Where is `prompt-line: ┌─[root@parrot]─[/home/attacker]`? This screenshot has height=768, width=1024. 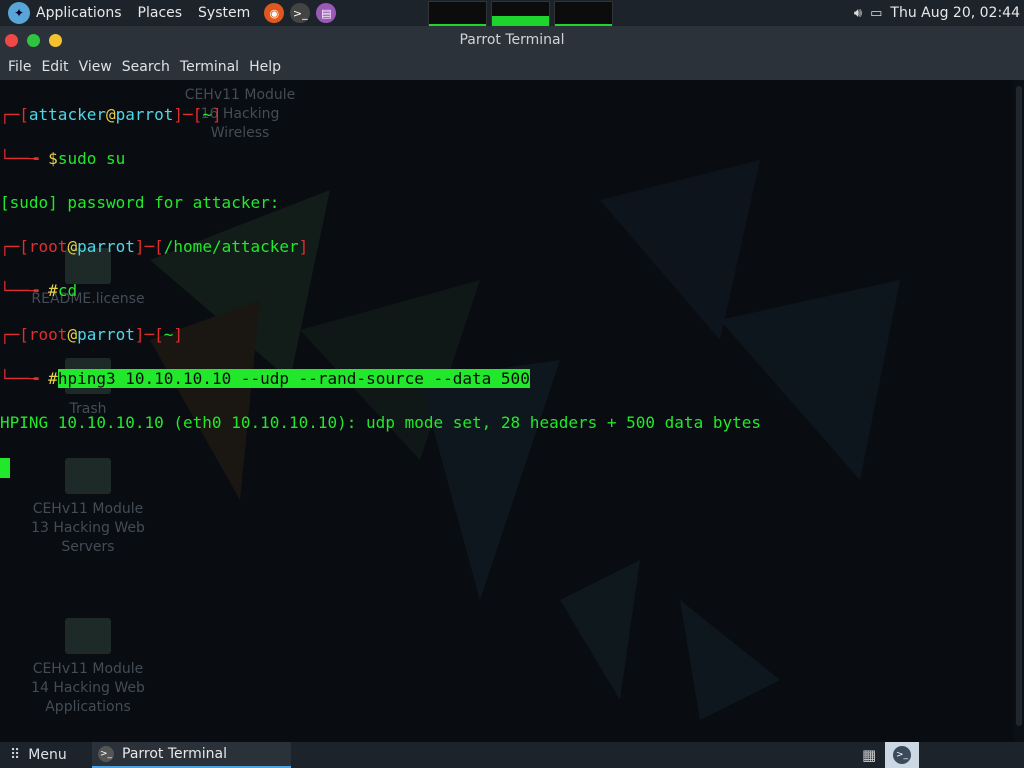
prompt-line: ┌─[root@parrot]─[/home/attacker] is located at coordinates (154, 246).